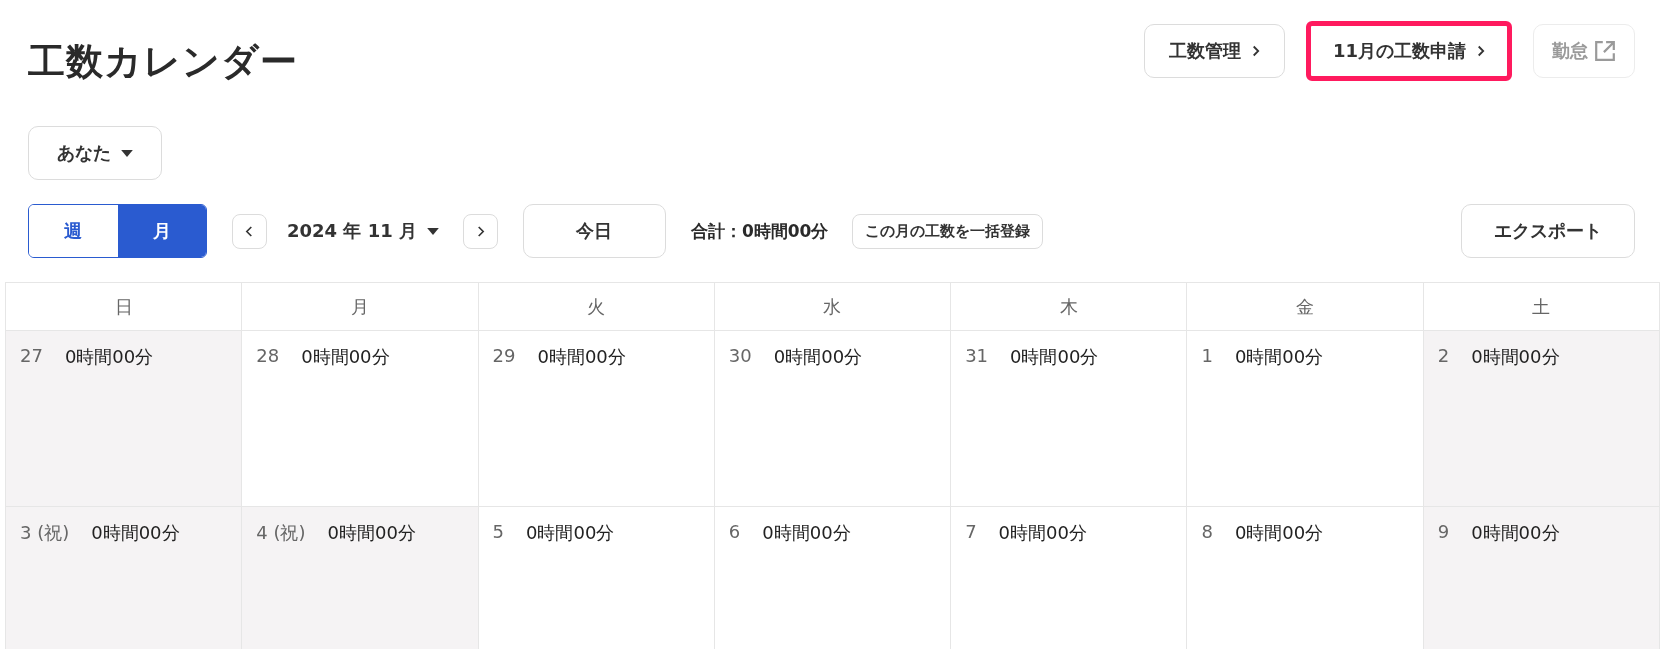  I want to click on nav-button: 工数管理, so click(1214, 51).